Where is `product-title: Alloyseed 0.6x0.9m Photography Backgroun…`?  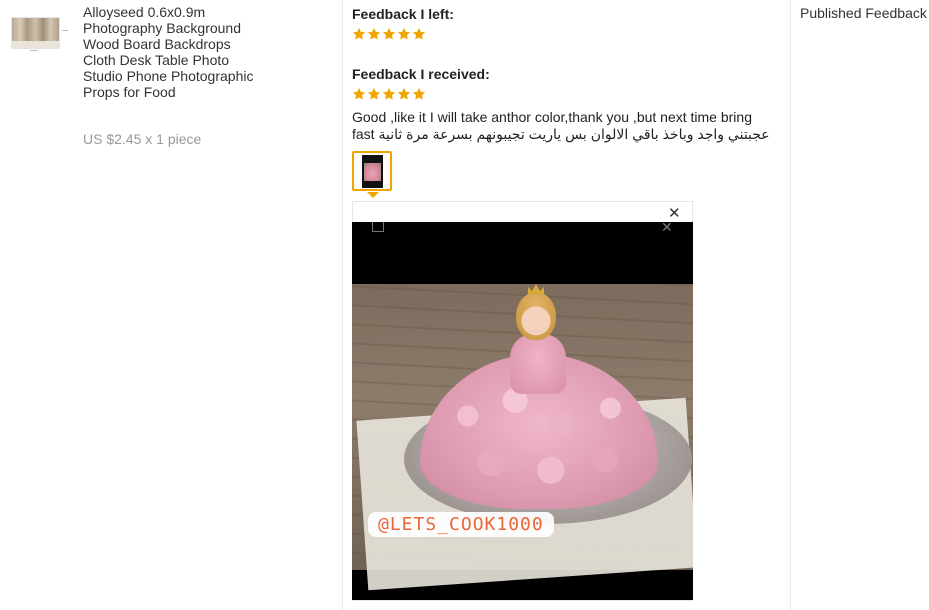 product-title: Alloyseed 0.6x0.9m Photography Backgroun… is located at coordinates (170, 52).